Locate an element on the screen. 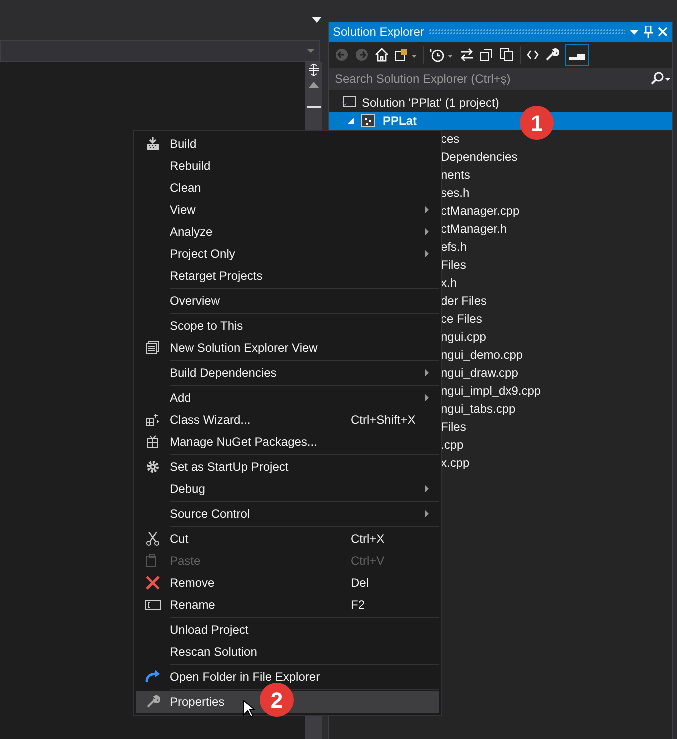 This screenshot has width=677, height=739. menu-item: Class Wizard... Ctrl+Shift+X is located at coordinates (287, 420).